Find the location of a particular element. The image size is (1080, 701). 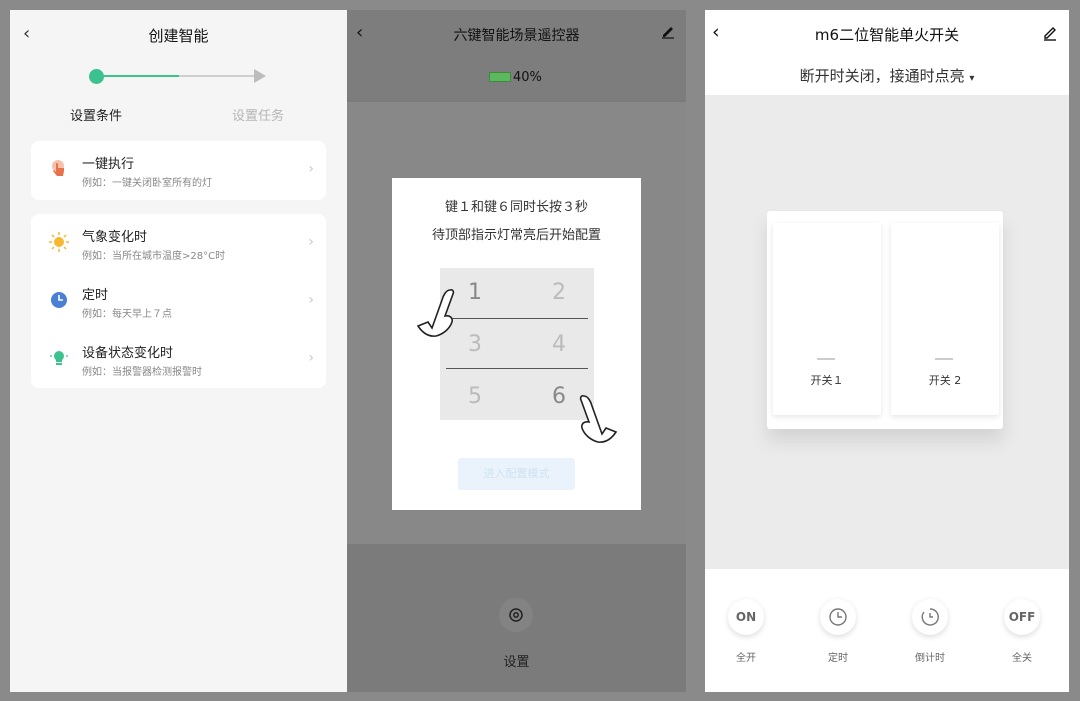

gear-icon is located at coordinates (516, 615).